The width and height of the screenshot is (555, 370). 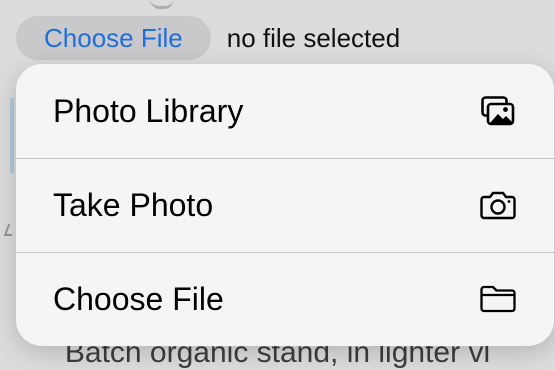 I want to click on background-text-fragment, so click(x=162, y=4).